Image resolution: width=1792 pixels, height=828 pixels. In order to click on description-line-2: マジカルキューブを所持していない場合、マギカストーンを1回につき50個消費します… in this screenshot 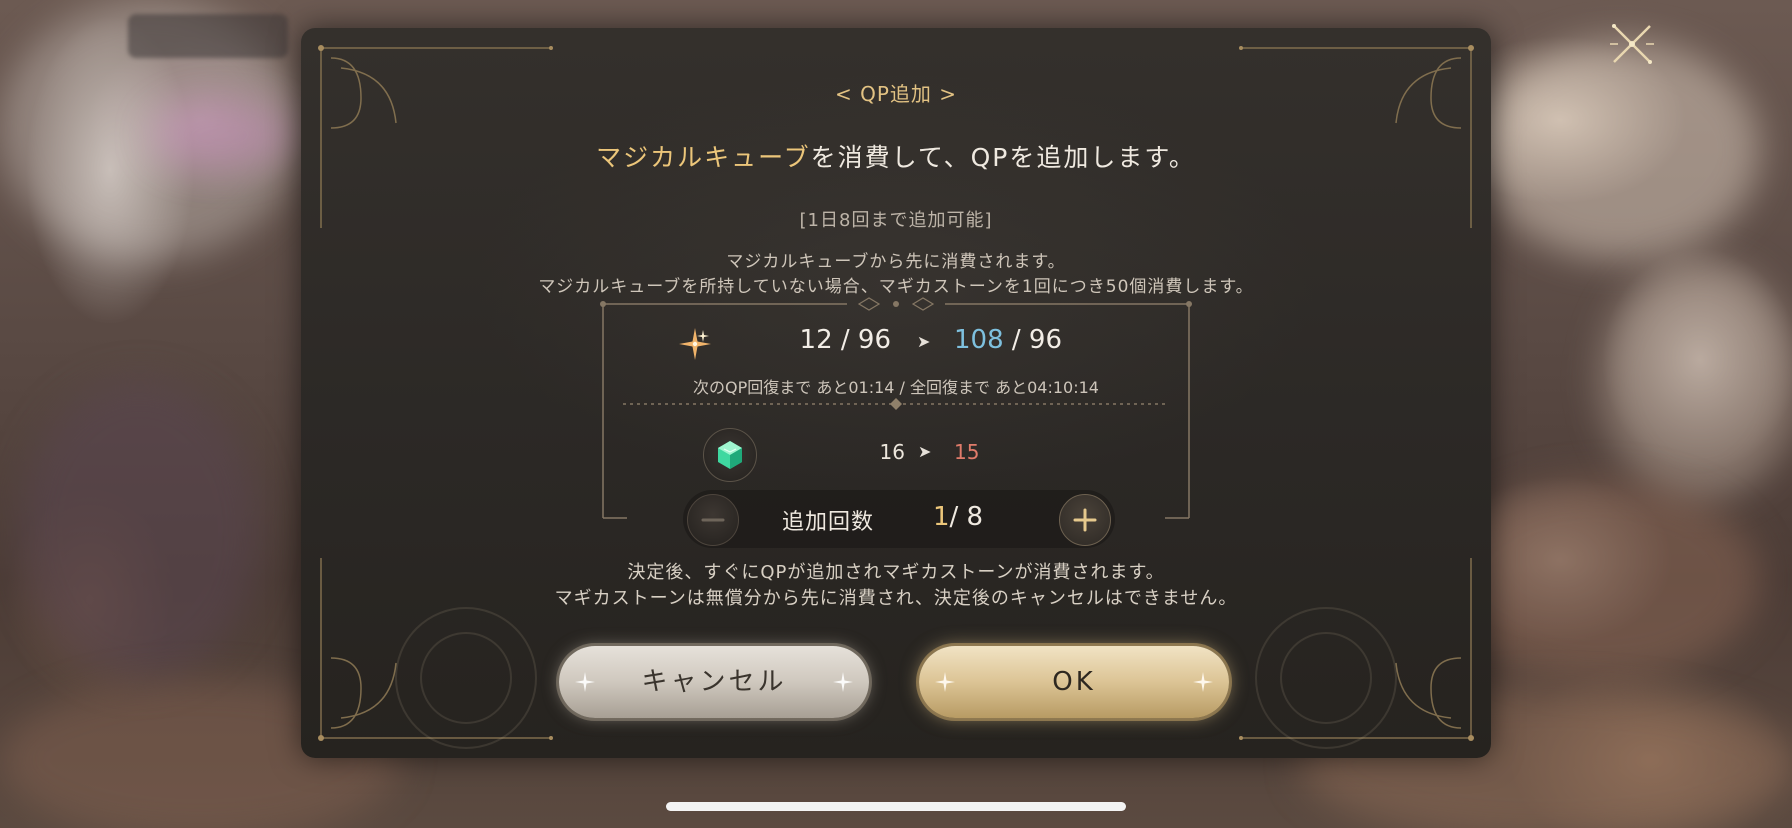, I will do `click(896, 287)`.